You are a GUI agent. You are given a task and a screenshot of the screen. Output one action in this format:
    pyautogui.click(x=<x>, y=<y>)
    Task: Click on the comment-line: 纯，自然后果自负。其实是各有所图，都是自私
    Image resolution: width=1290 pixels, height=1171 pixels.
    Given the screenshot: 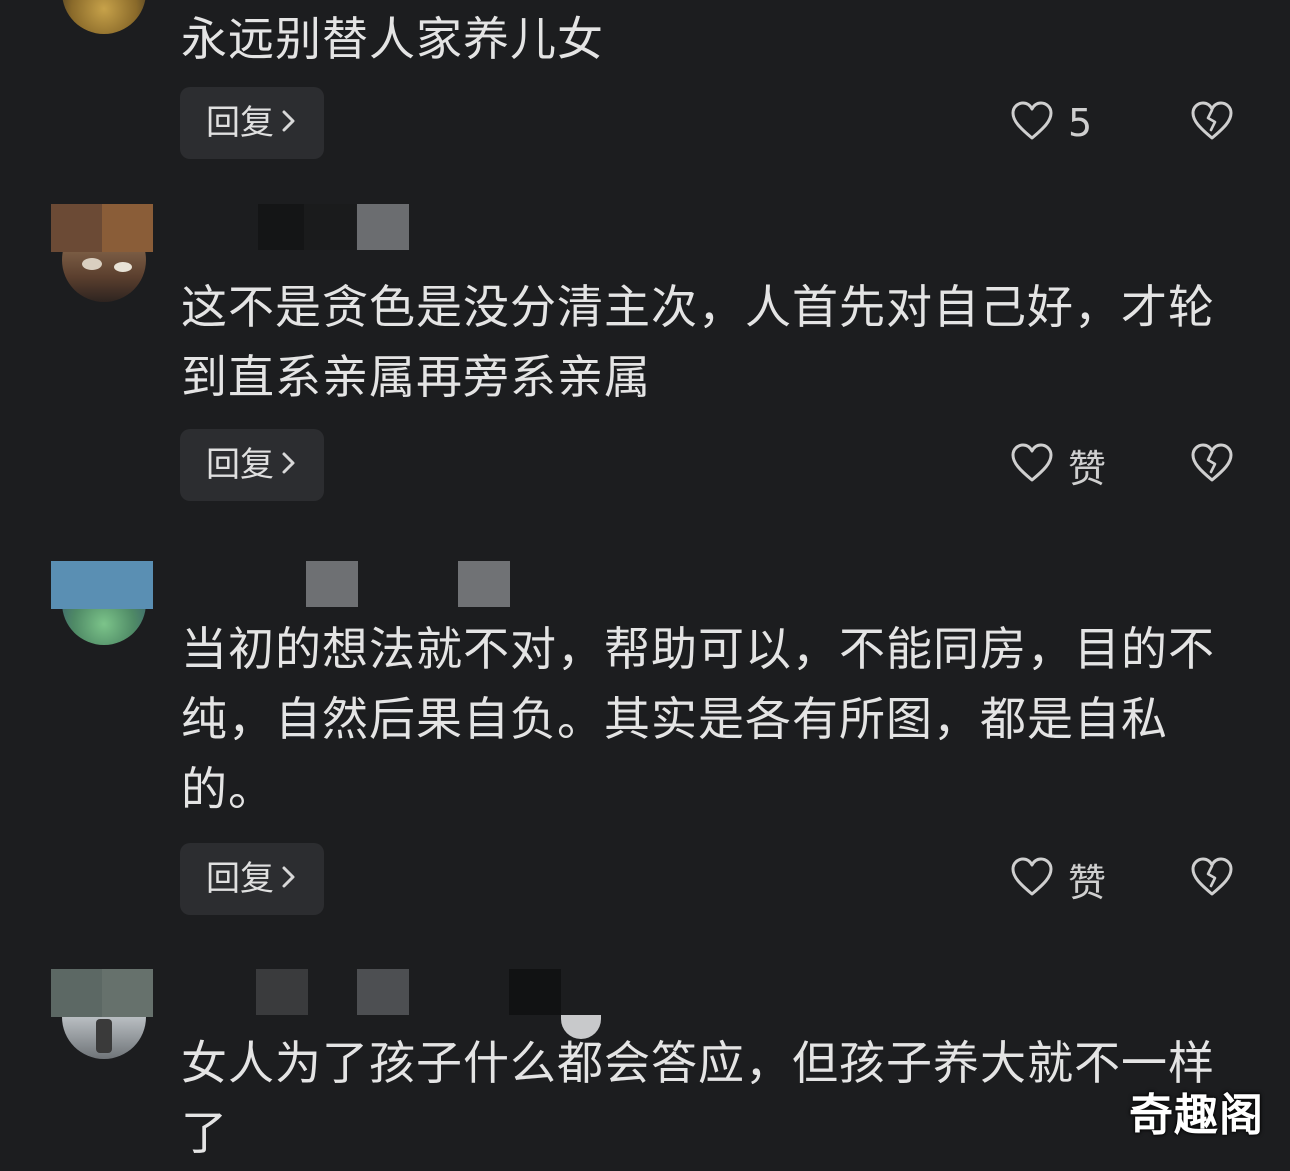 What is the action you would take?
    pyautogui.click(x=674, y=719)
    